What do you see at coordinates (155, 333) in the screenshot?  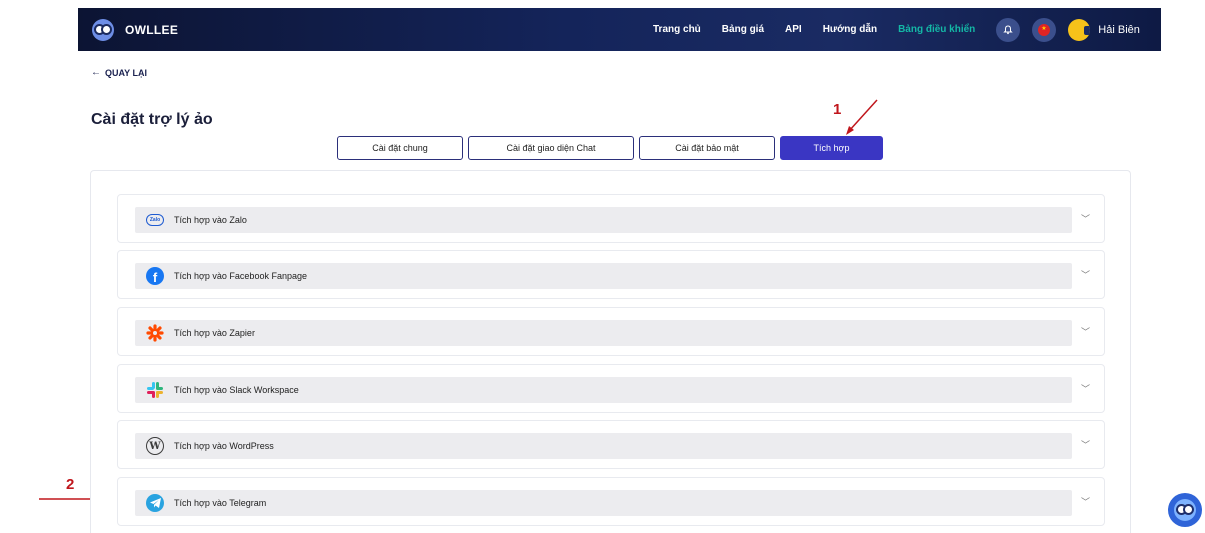 I see `zapier-icon` at bounding box center [155, 333].